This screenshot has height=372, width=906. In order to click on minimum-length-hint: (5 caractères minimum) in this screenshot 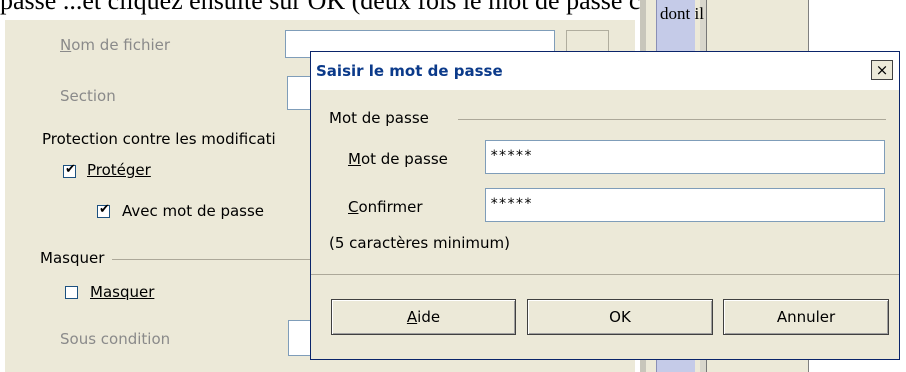, I will do `click(420, 243)`.